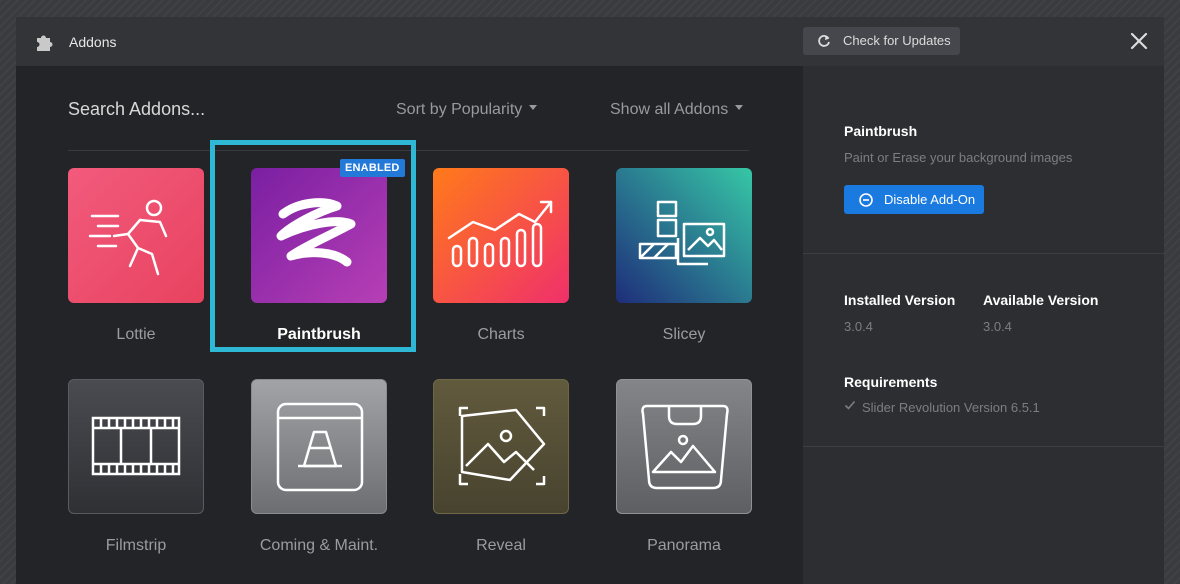  Describe the element at coordinates (372, 168) in the screenshot. I see `enabled-badge: ENABLED` at that location.